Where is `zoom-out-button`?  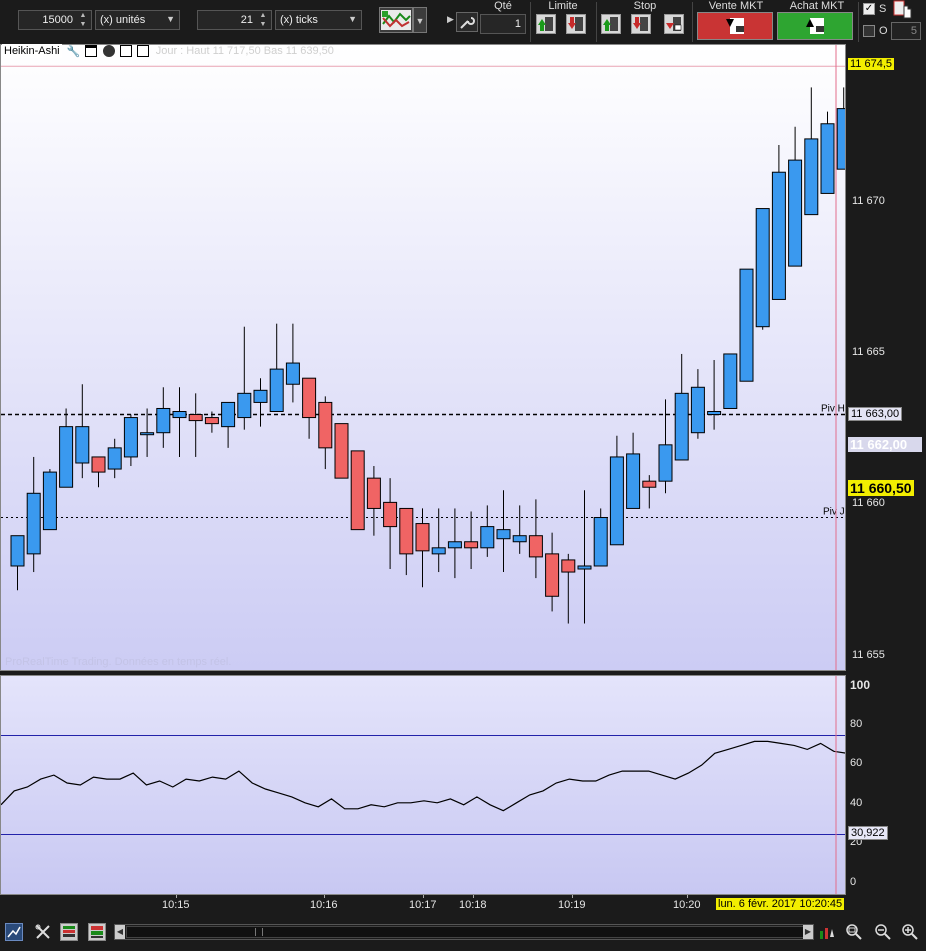
zoom-out-button is located at coordinates (883, 932).